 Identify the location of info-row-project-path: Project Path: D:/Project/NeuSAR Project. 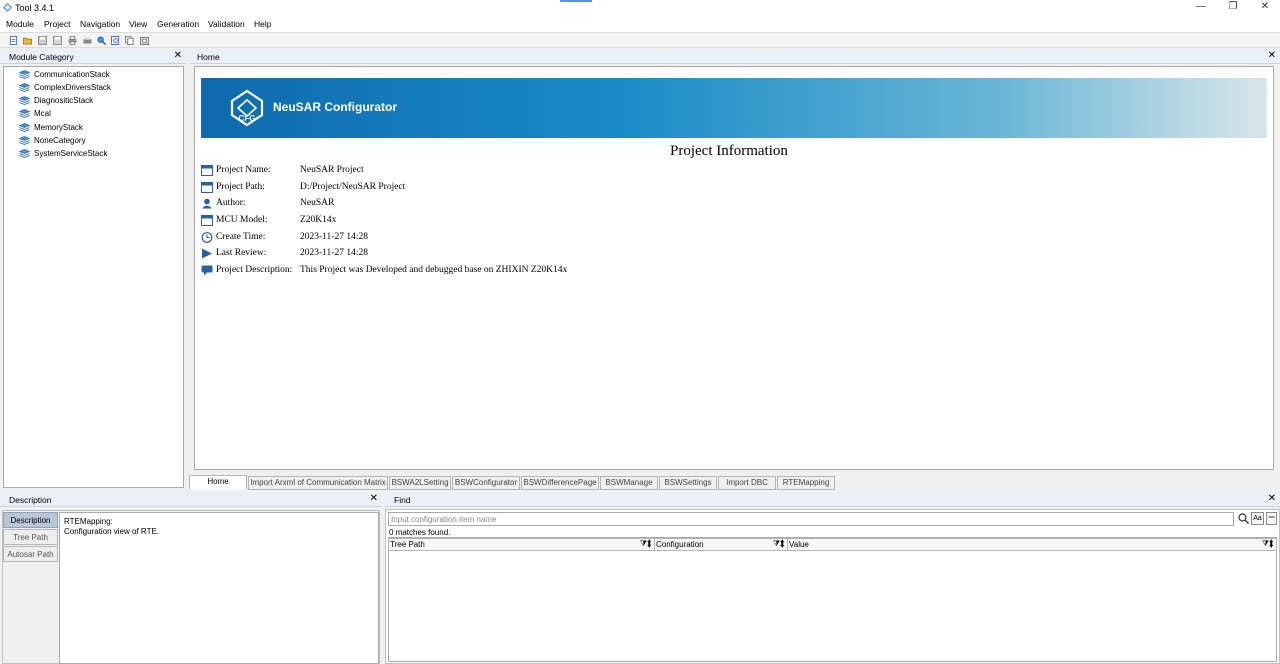
(551, 188).